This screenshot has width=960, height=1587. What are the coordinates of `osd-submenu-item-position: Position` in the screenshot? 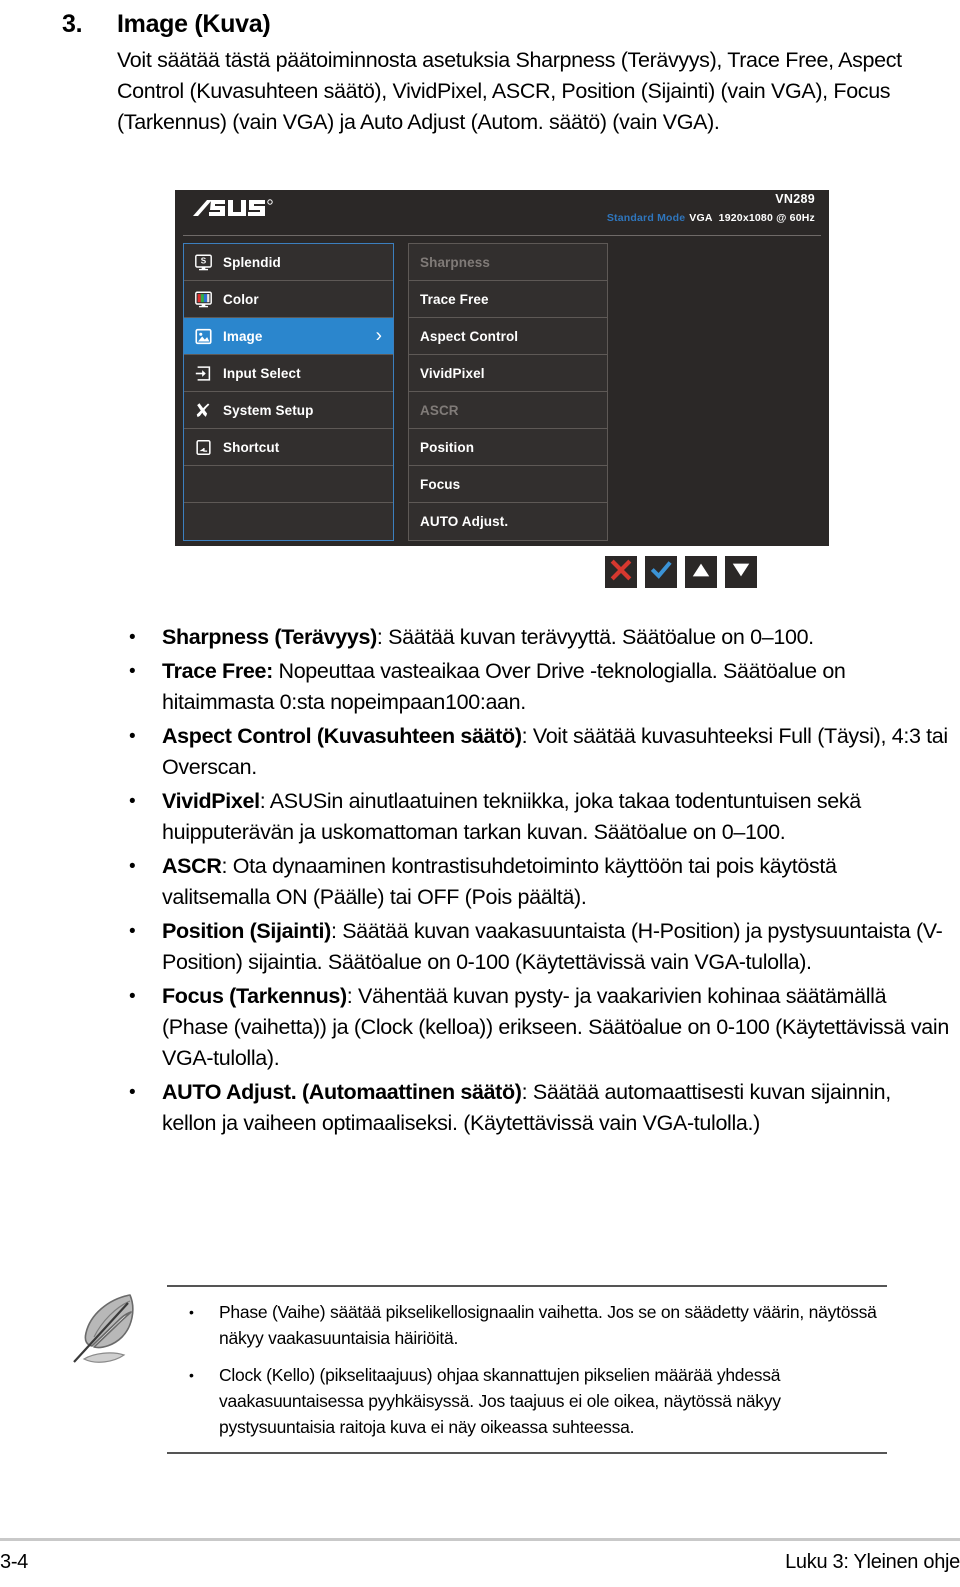 It's located at (508, 447).